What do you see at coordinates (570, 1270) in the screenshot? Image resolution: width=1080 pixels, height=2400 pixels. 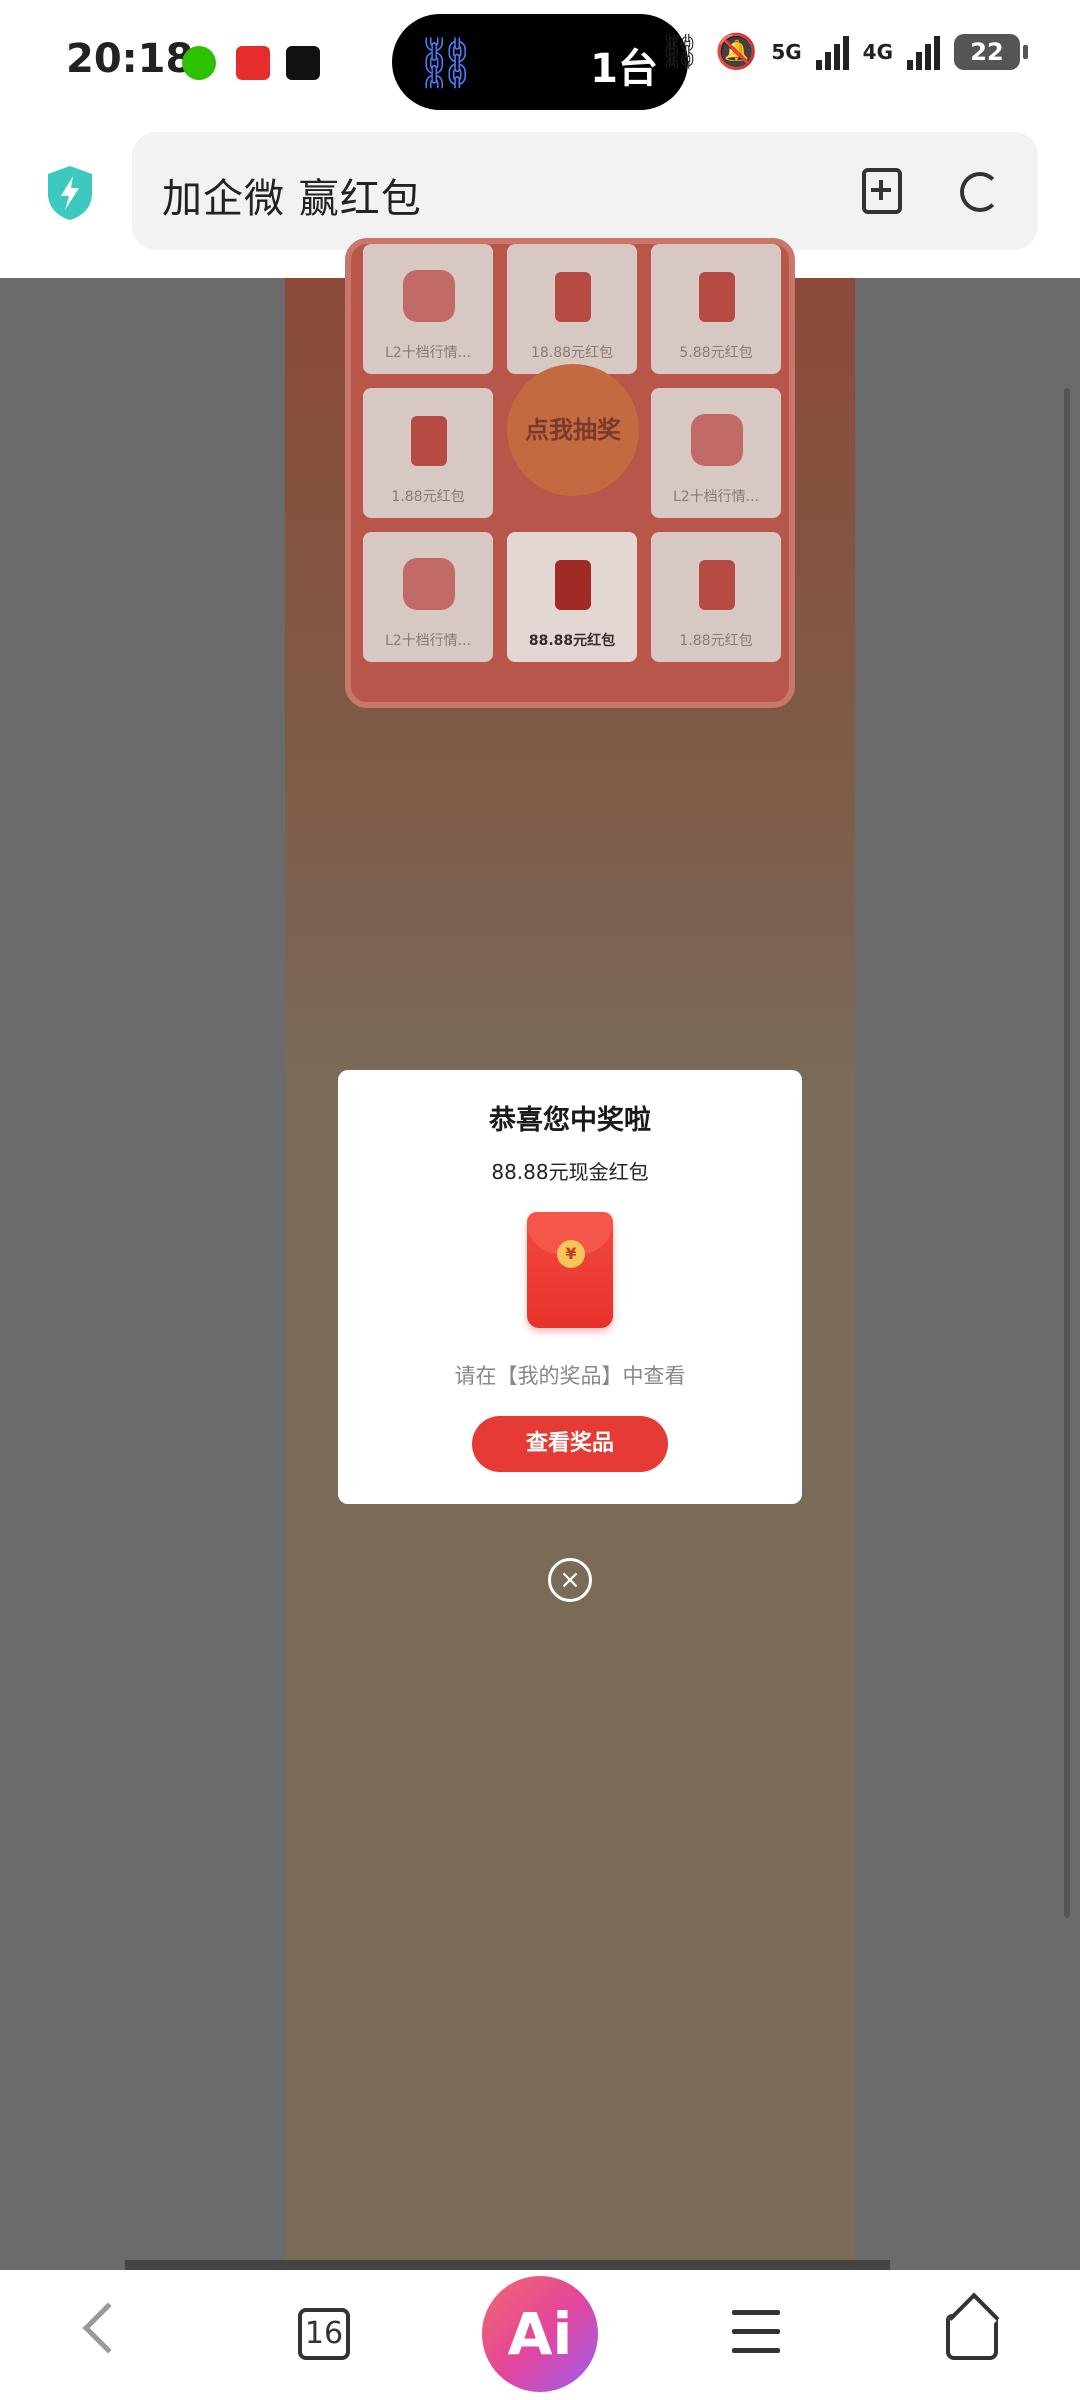 I see `red-envelope-icon: ¥` at bounding box center [570, 1270].